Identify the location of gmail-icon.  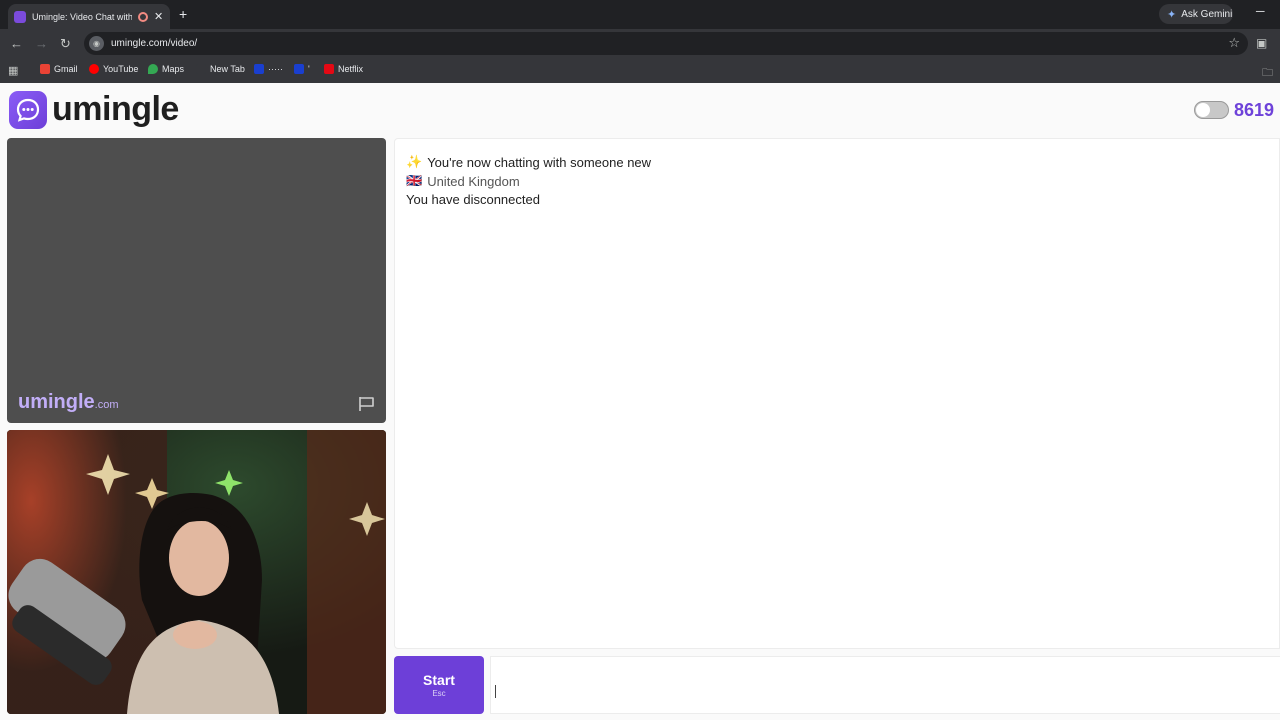
(45, 69).